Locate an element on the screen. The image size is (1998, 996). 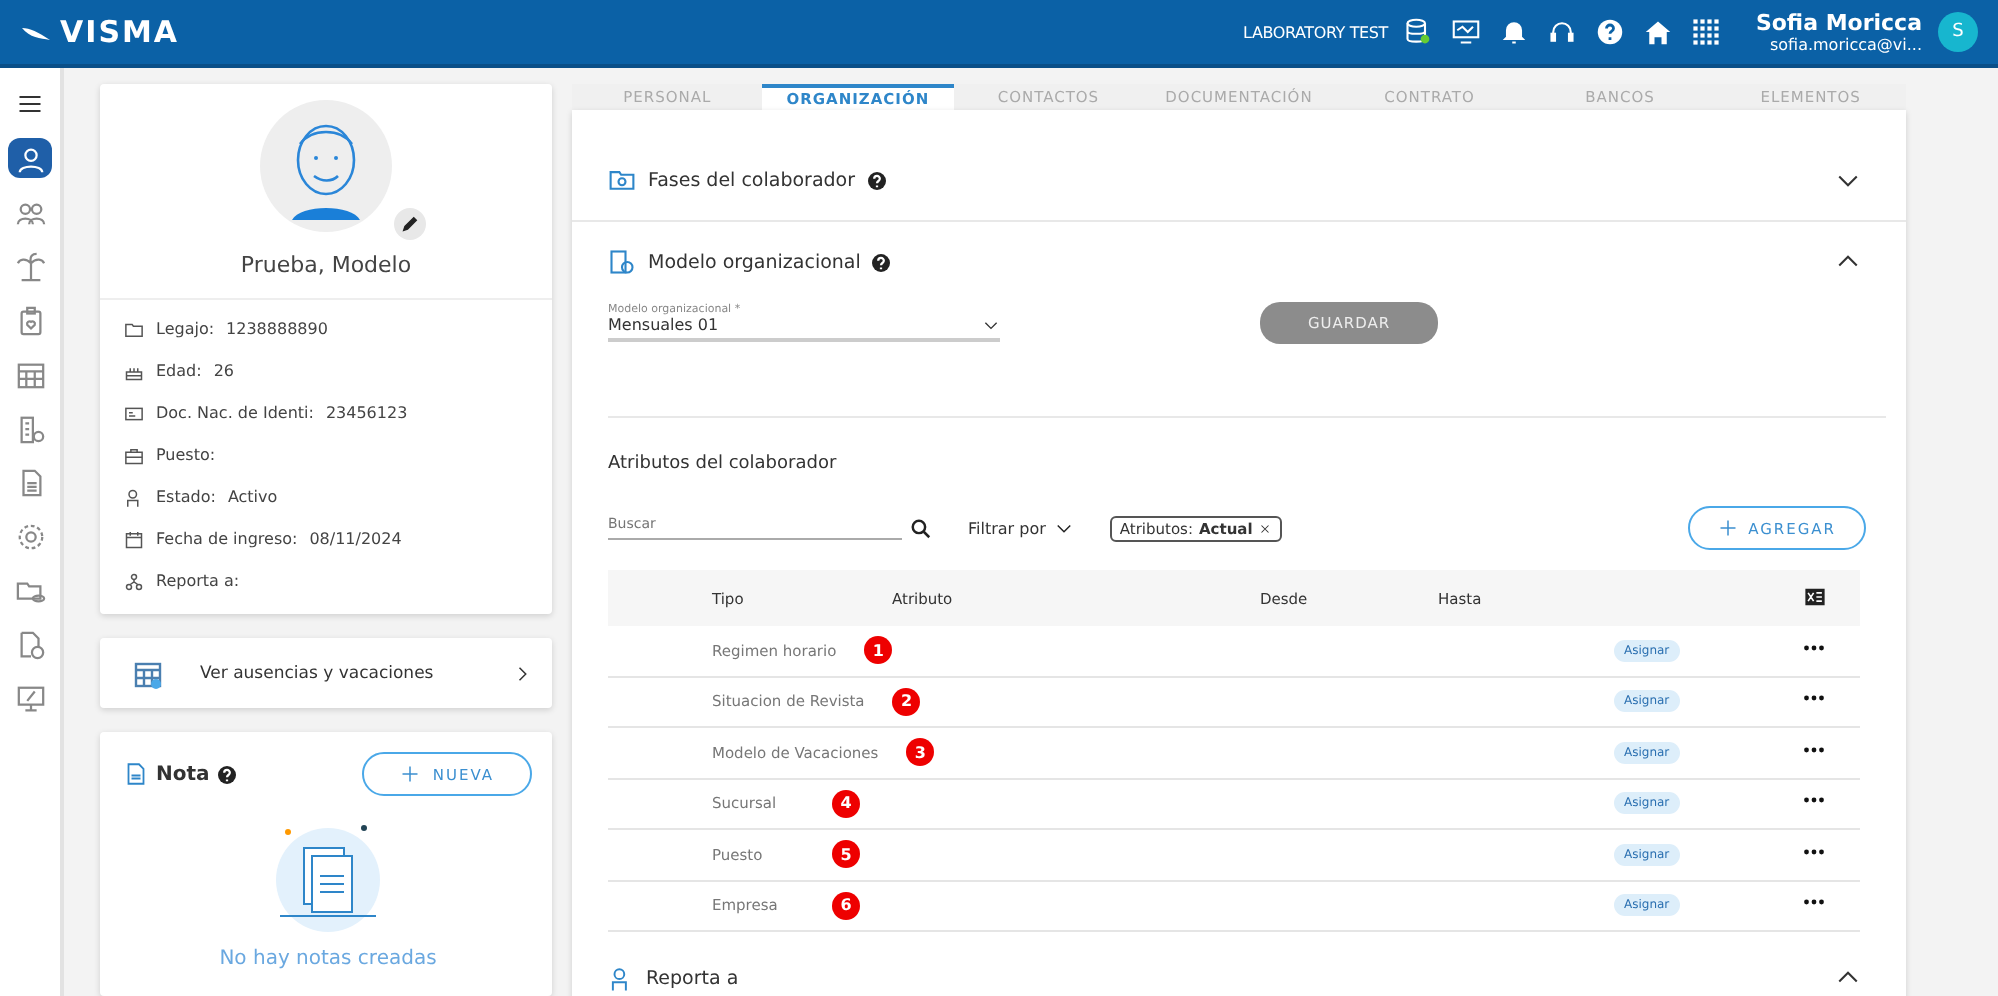
field-label: Legajo: is located at coordinates (185, 329).